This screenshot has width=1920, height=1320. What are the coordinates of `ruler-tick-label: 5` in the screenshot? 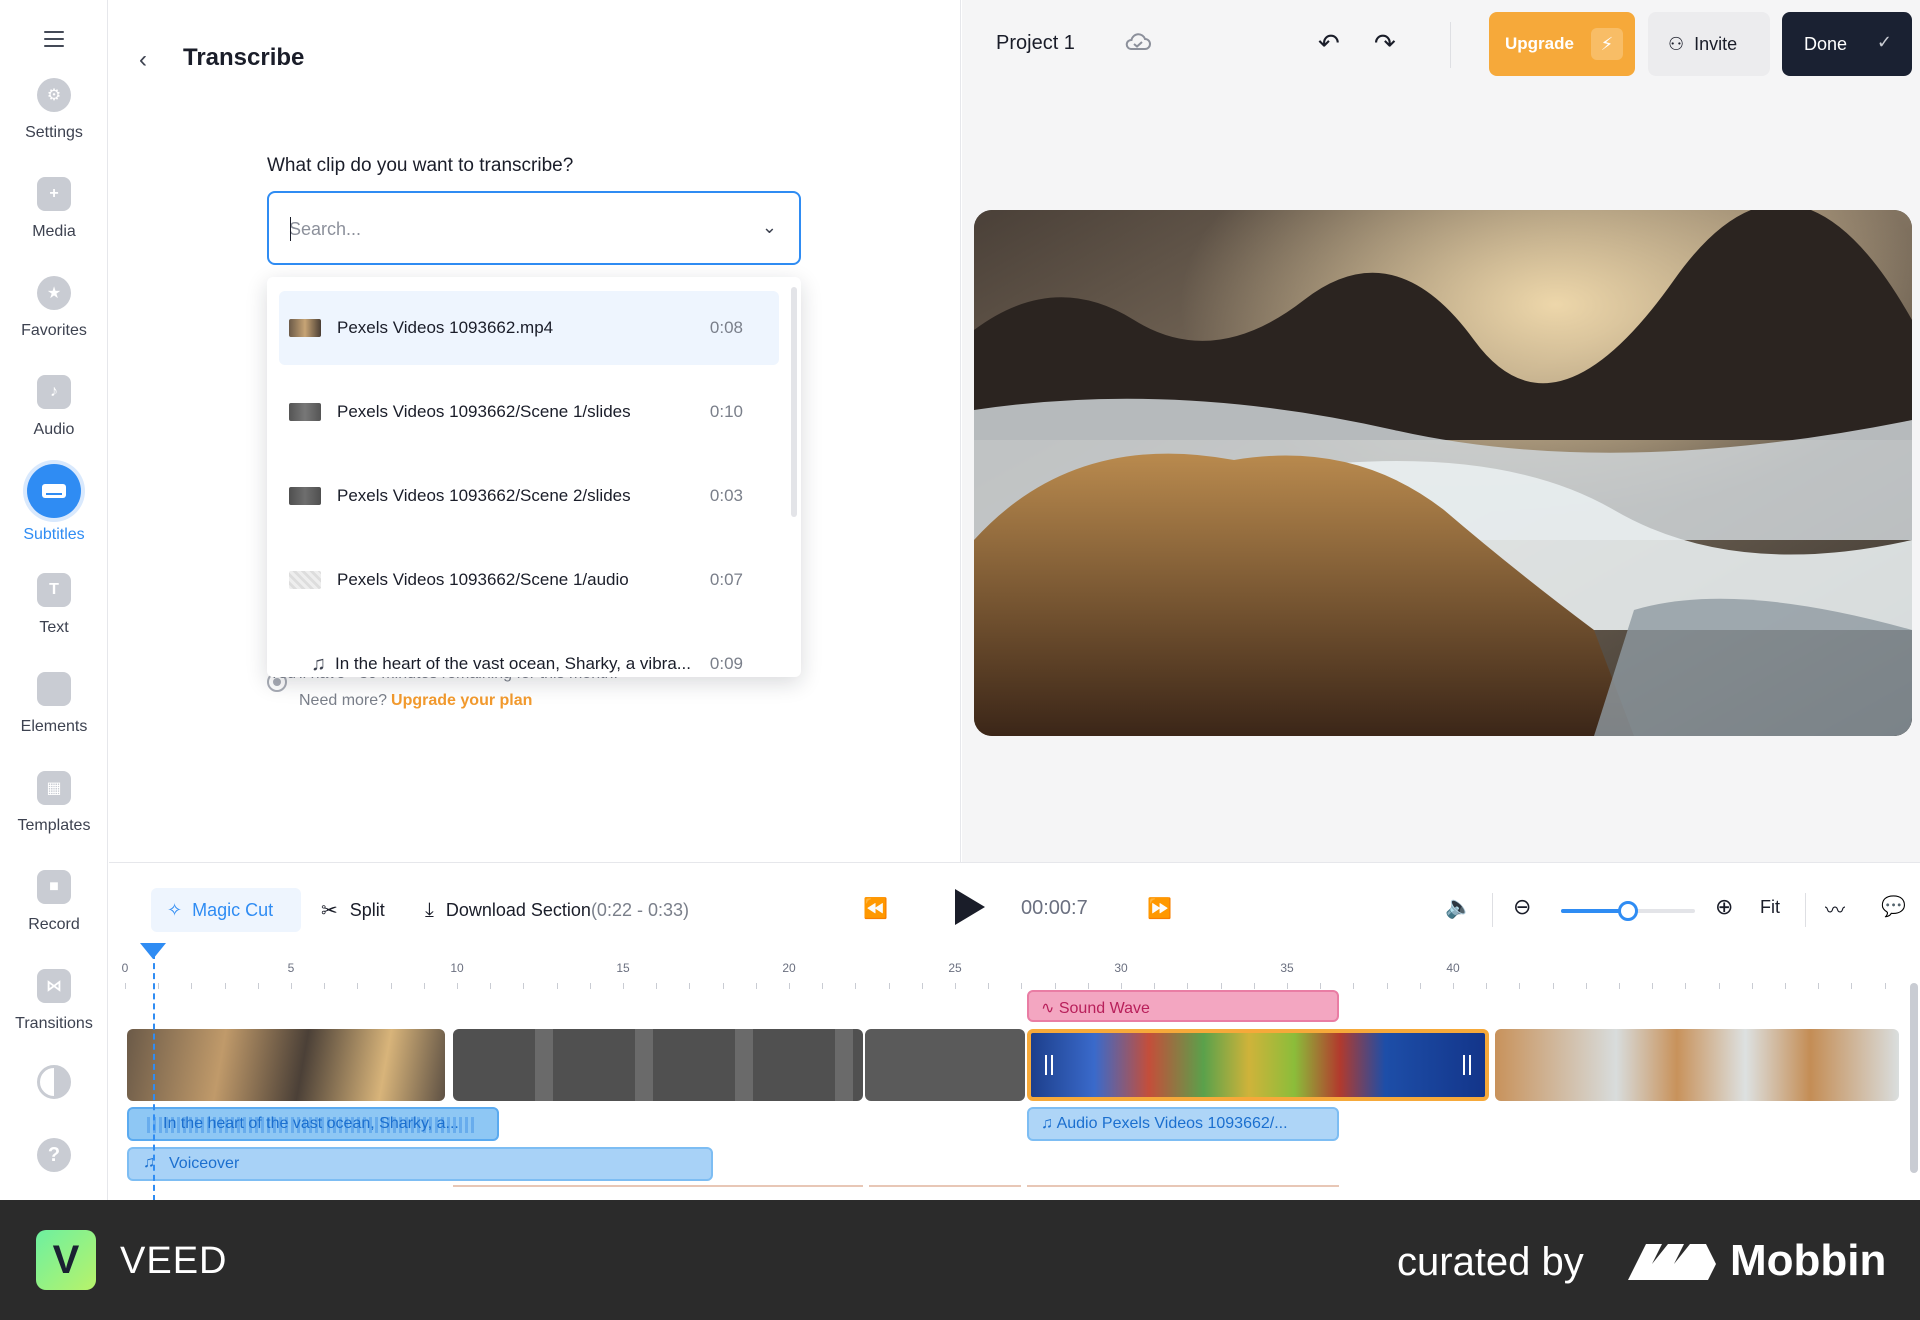 It's located at (291, 968).